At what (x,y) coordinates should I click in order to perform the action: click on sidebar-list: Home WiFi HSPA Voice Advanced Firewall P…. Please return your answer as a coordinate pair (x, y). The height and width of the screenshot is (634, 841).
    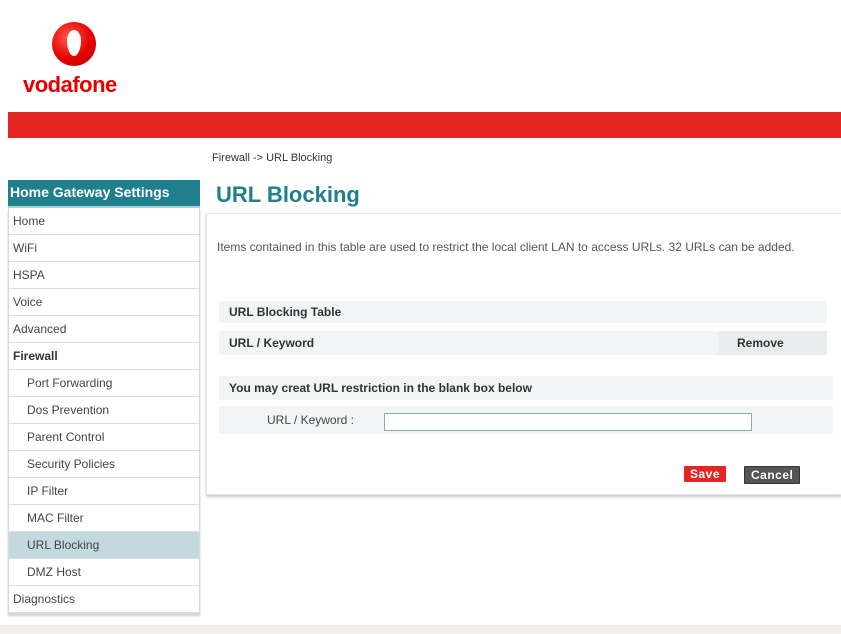
    Looking at the image, I should click on (104, 411).